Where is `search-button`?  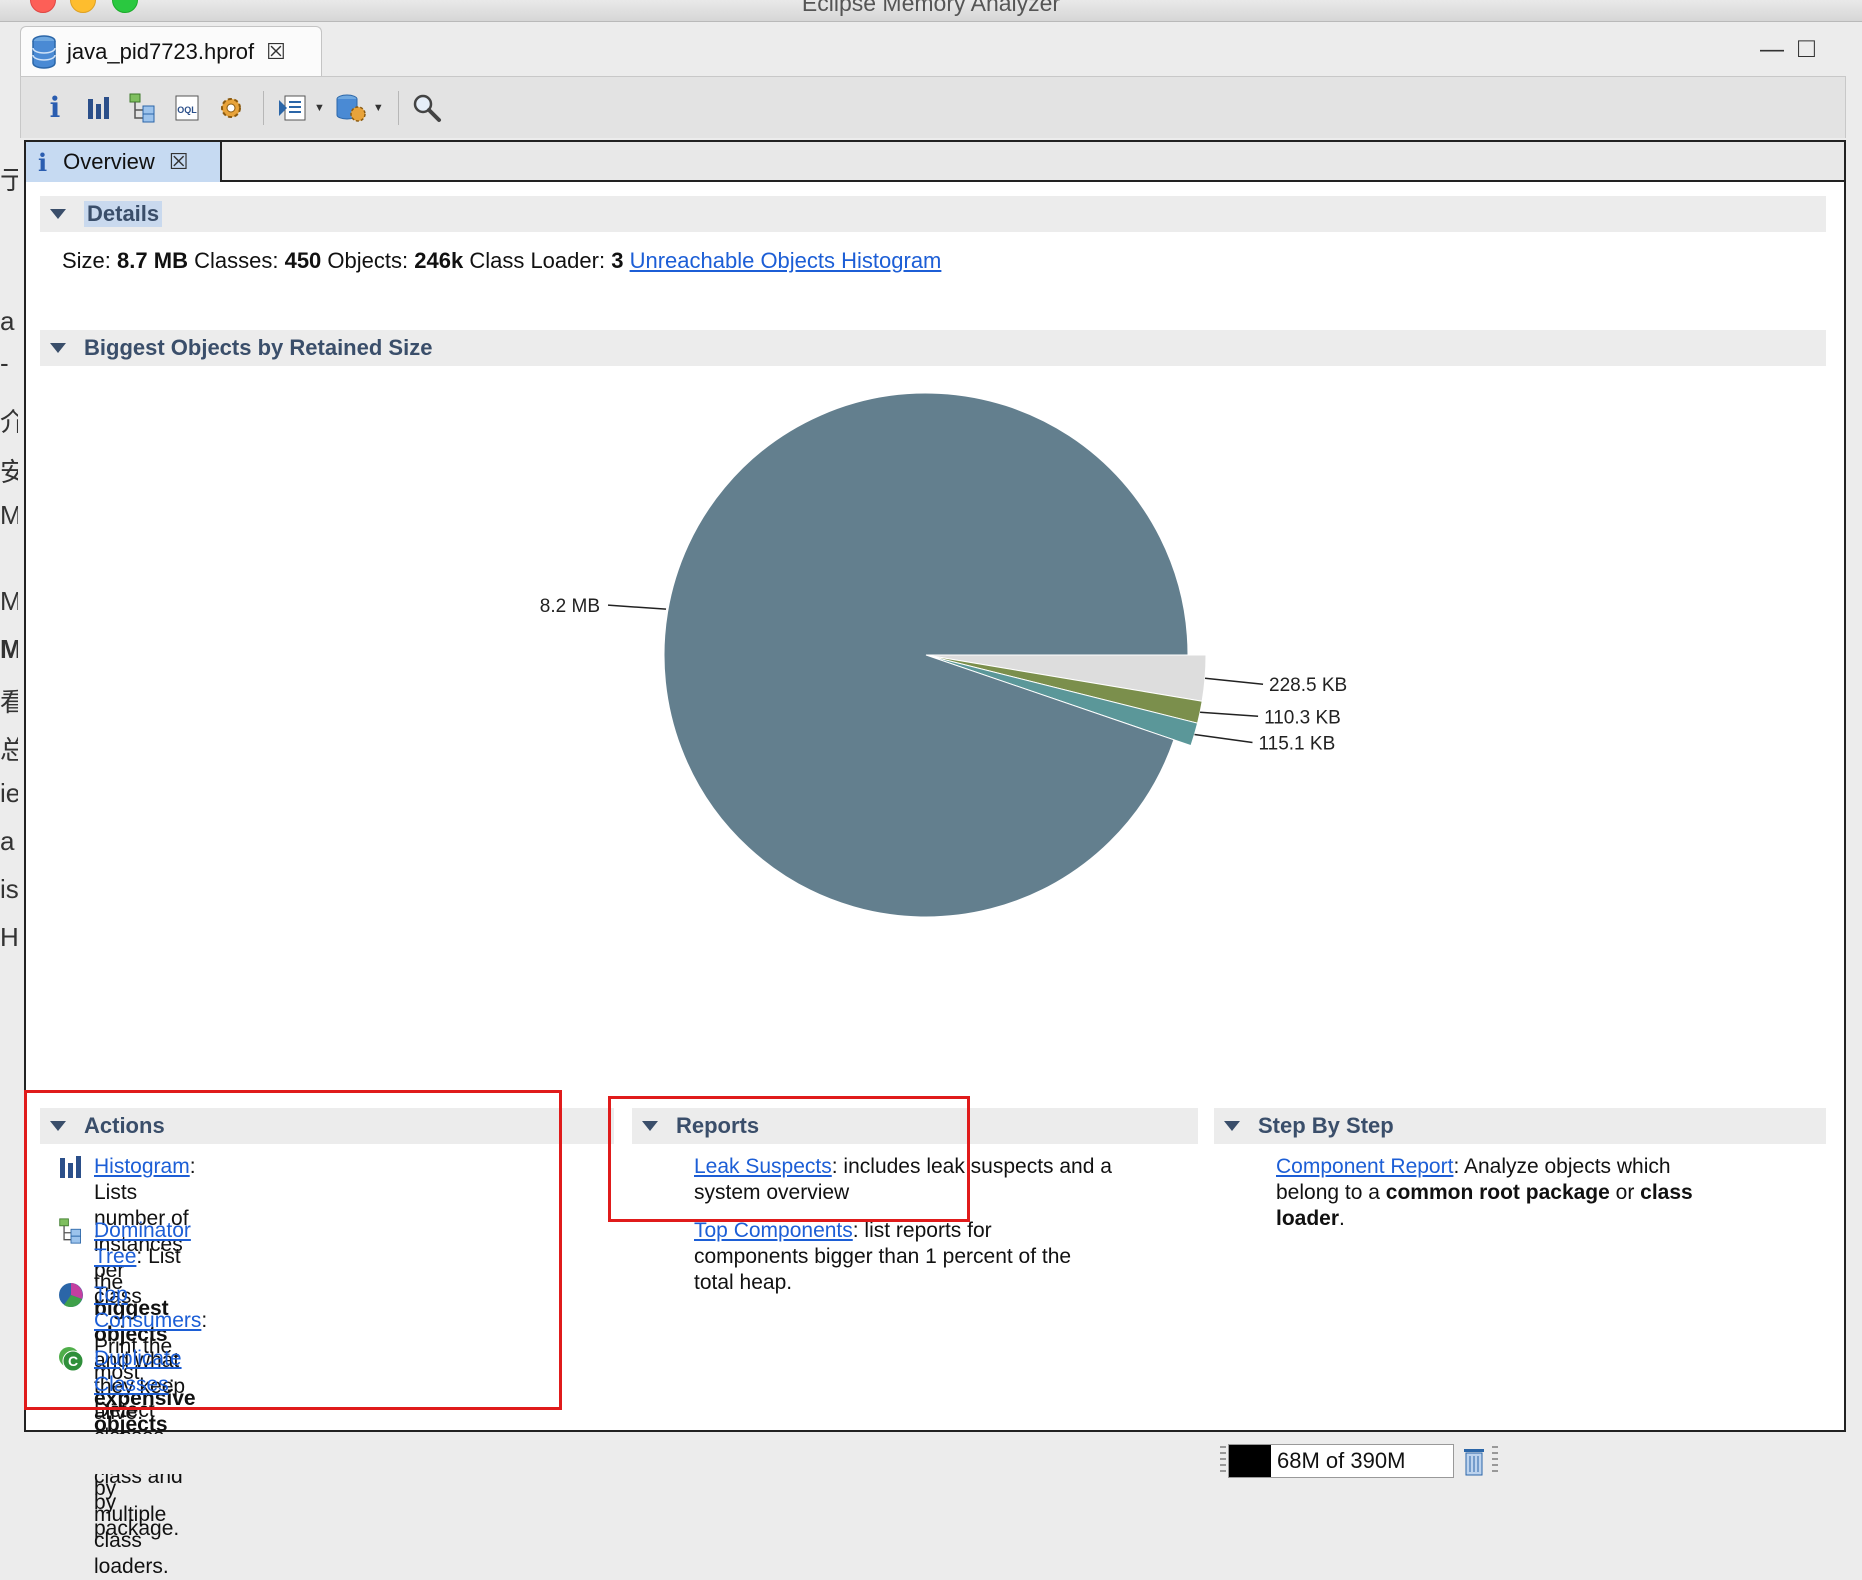 search-button is located at coordinates (427, 108).